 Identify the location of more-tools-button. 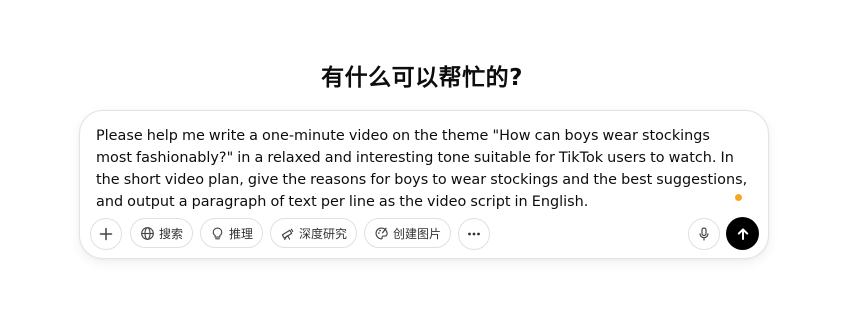
(474, 234).